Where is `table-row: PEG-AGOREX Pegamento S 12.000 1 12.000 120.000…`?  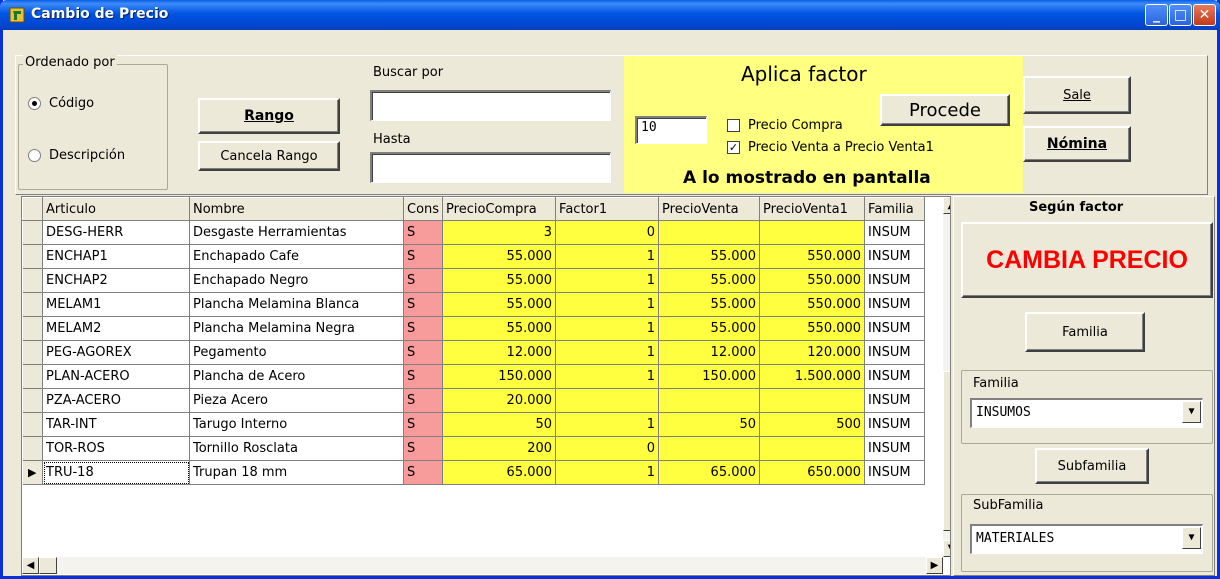
table-row: PEG-AGOREX Pegamento S 12.000 1 12.000 120.000… is located at coordinates (474, 352).